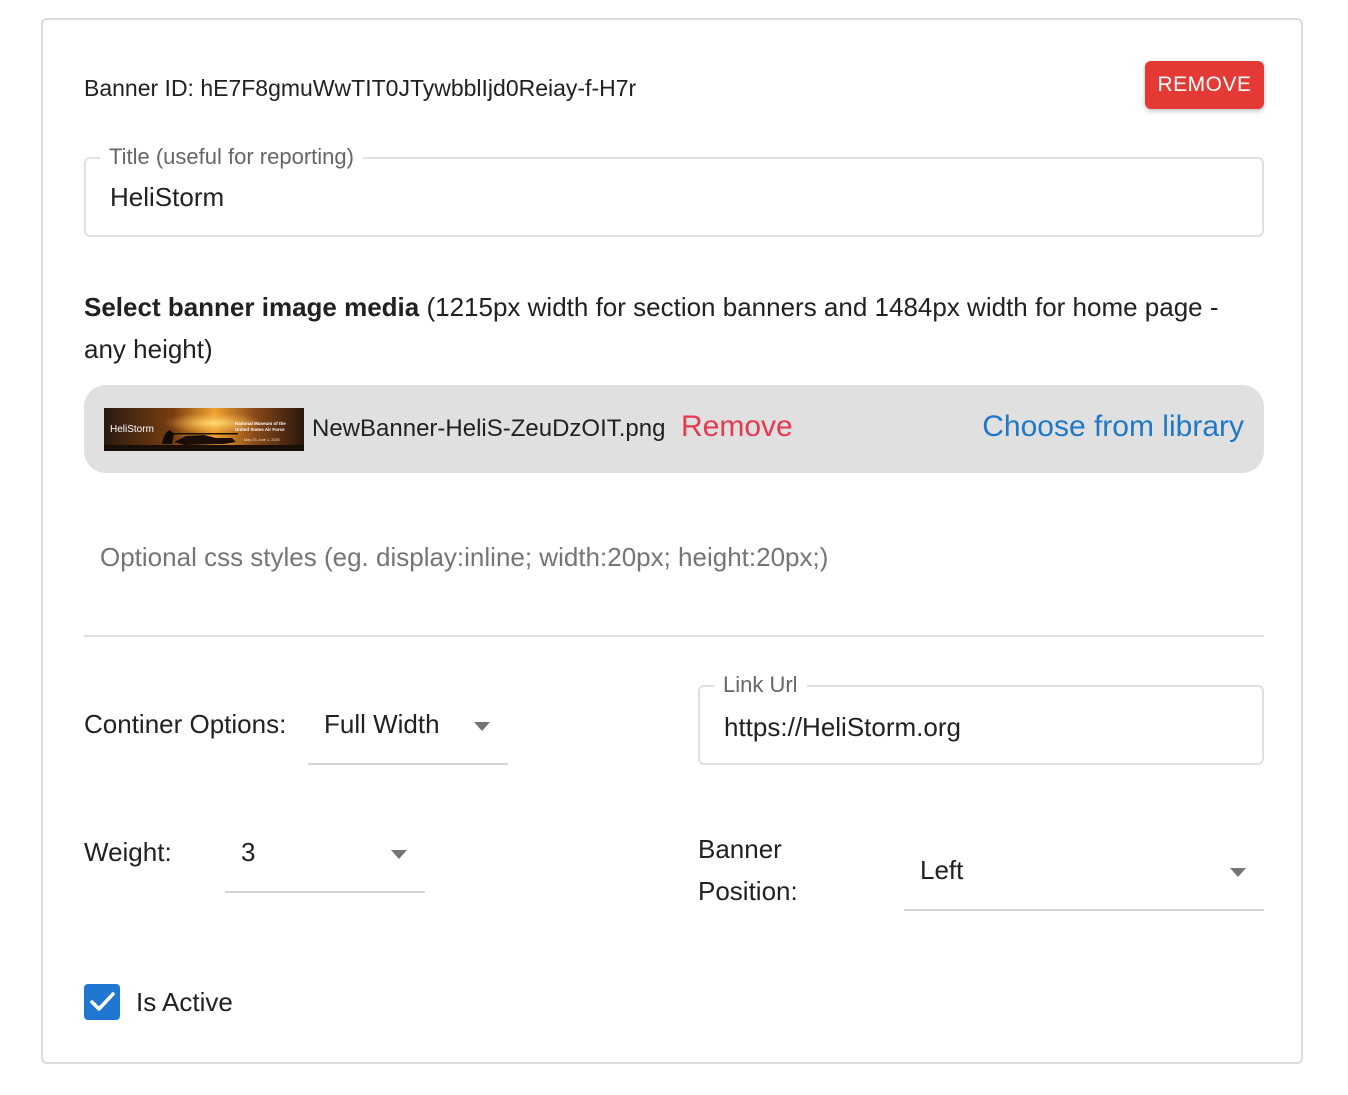 The width and height of the screenshot is (1348, 1095). I want to click on banner-position-value: Left, so click(942, 870).